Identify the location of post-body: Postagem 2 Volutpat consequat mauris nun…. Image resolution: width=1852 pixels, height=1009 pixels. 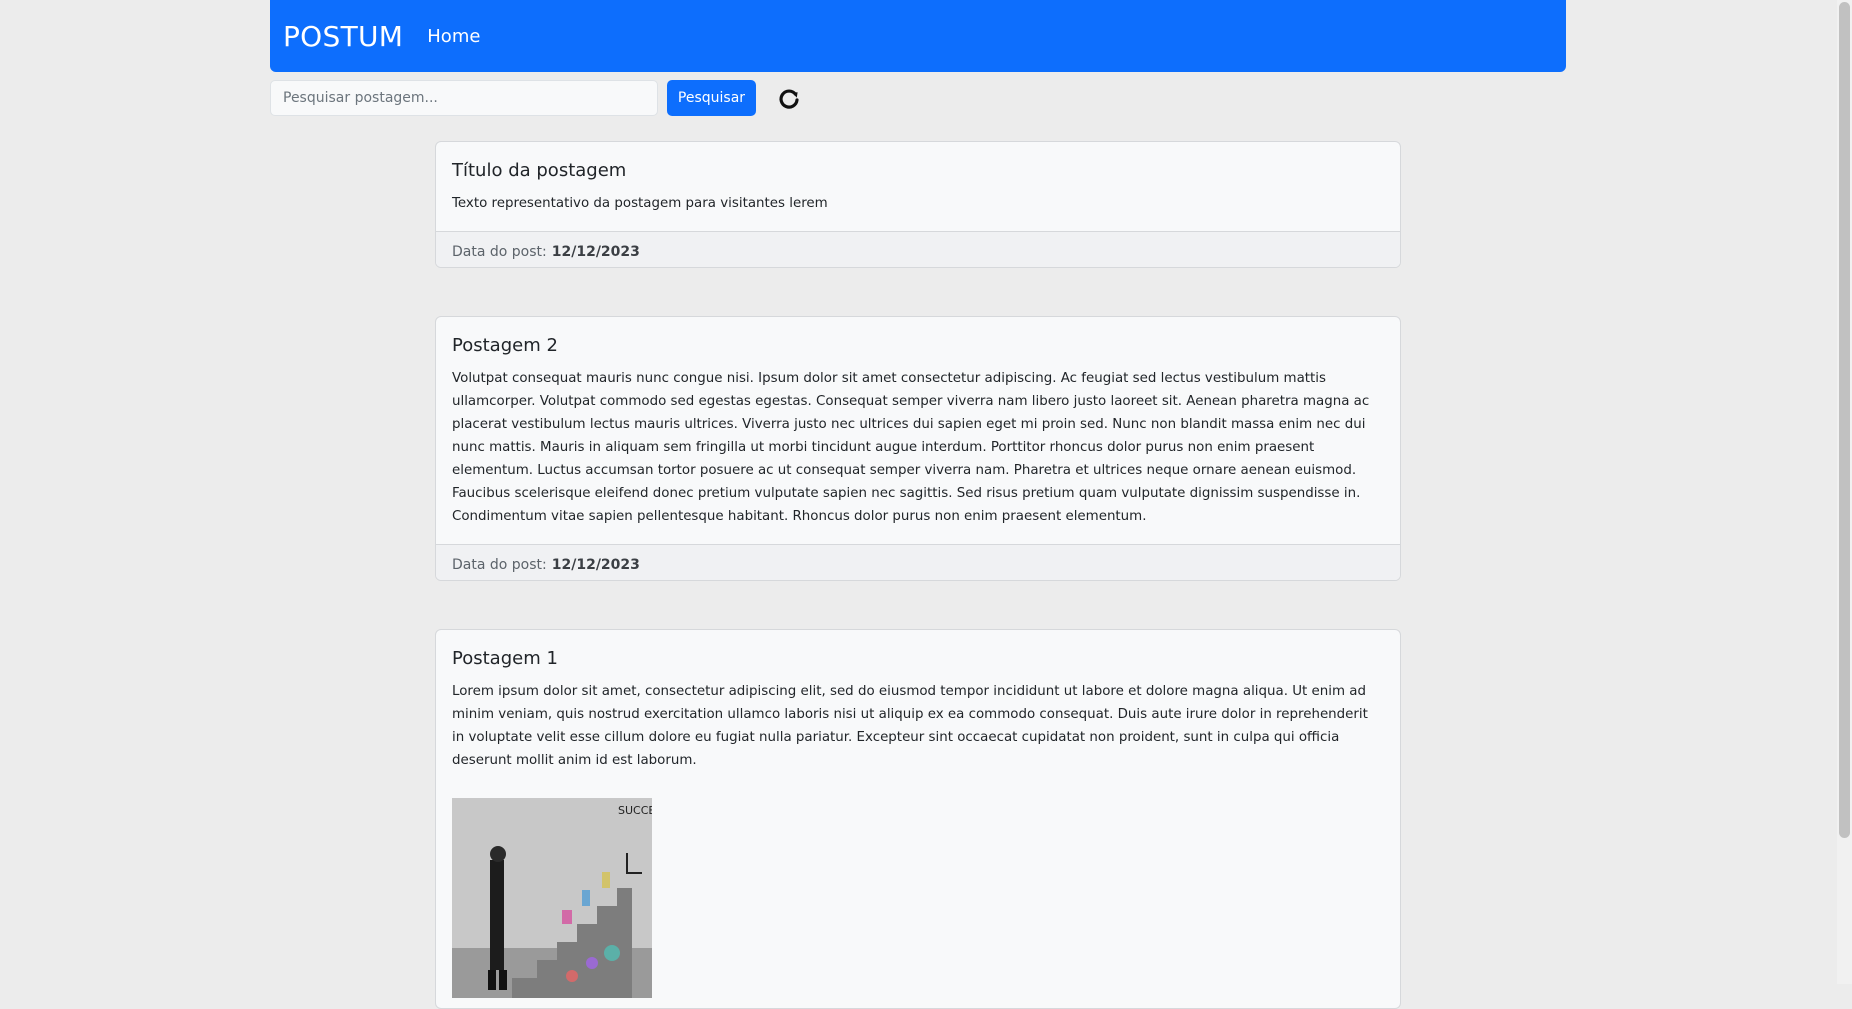
(918, 430).